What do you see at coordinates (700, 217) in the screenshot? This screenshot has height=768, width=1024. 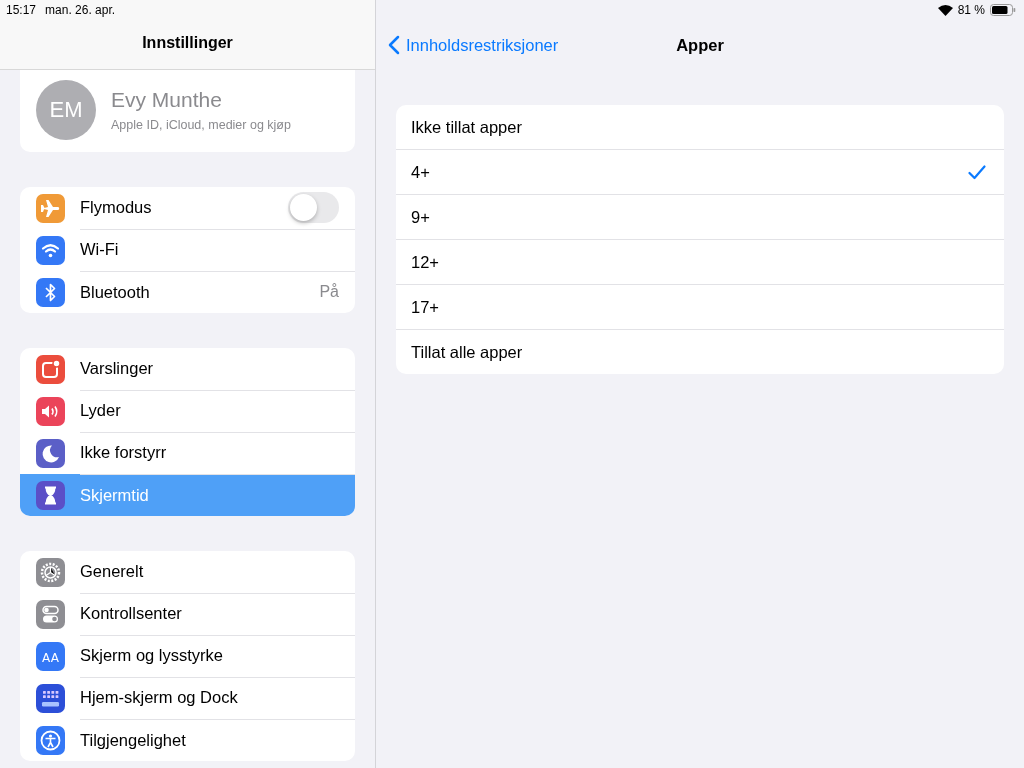 I see `option-row: 9+` at bounding box center [700, 217].